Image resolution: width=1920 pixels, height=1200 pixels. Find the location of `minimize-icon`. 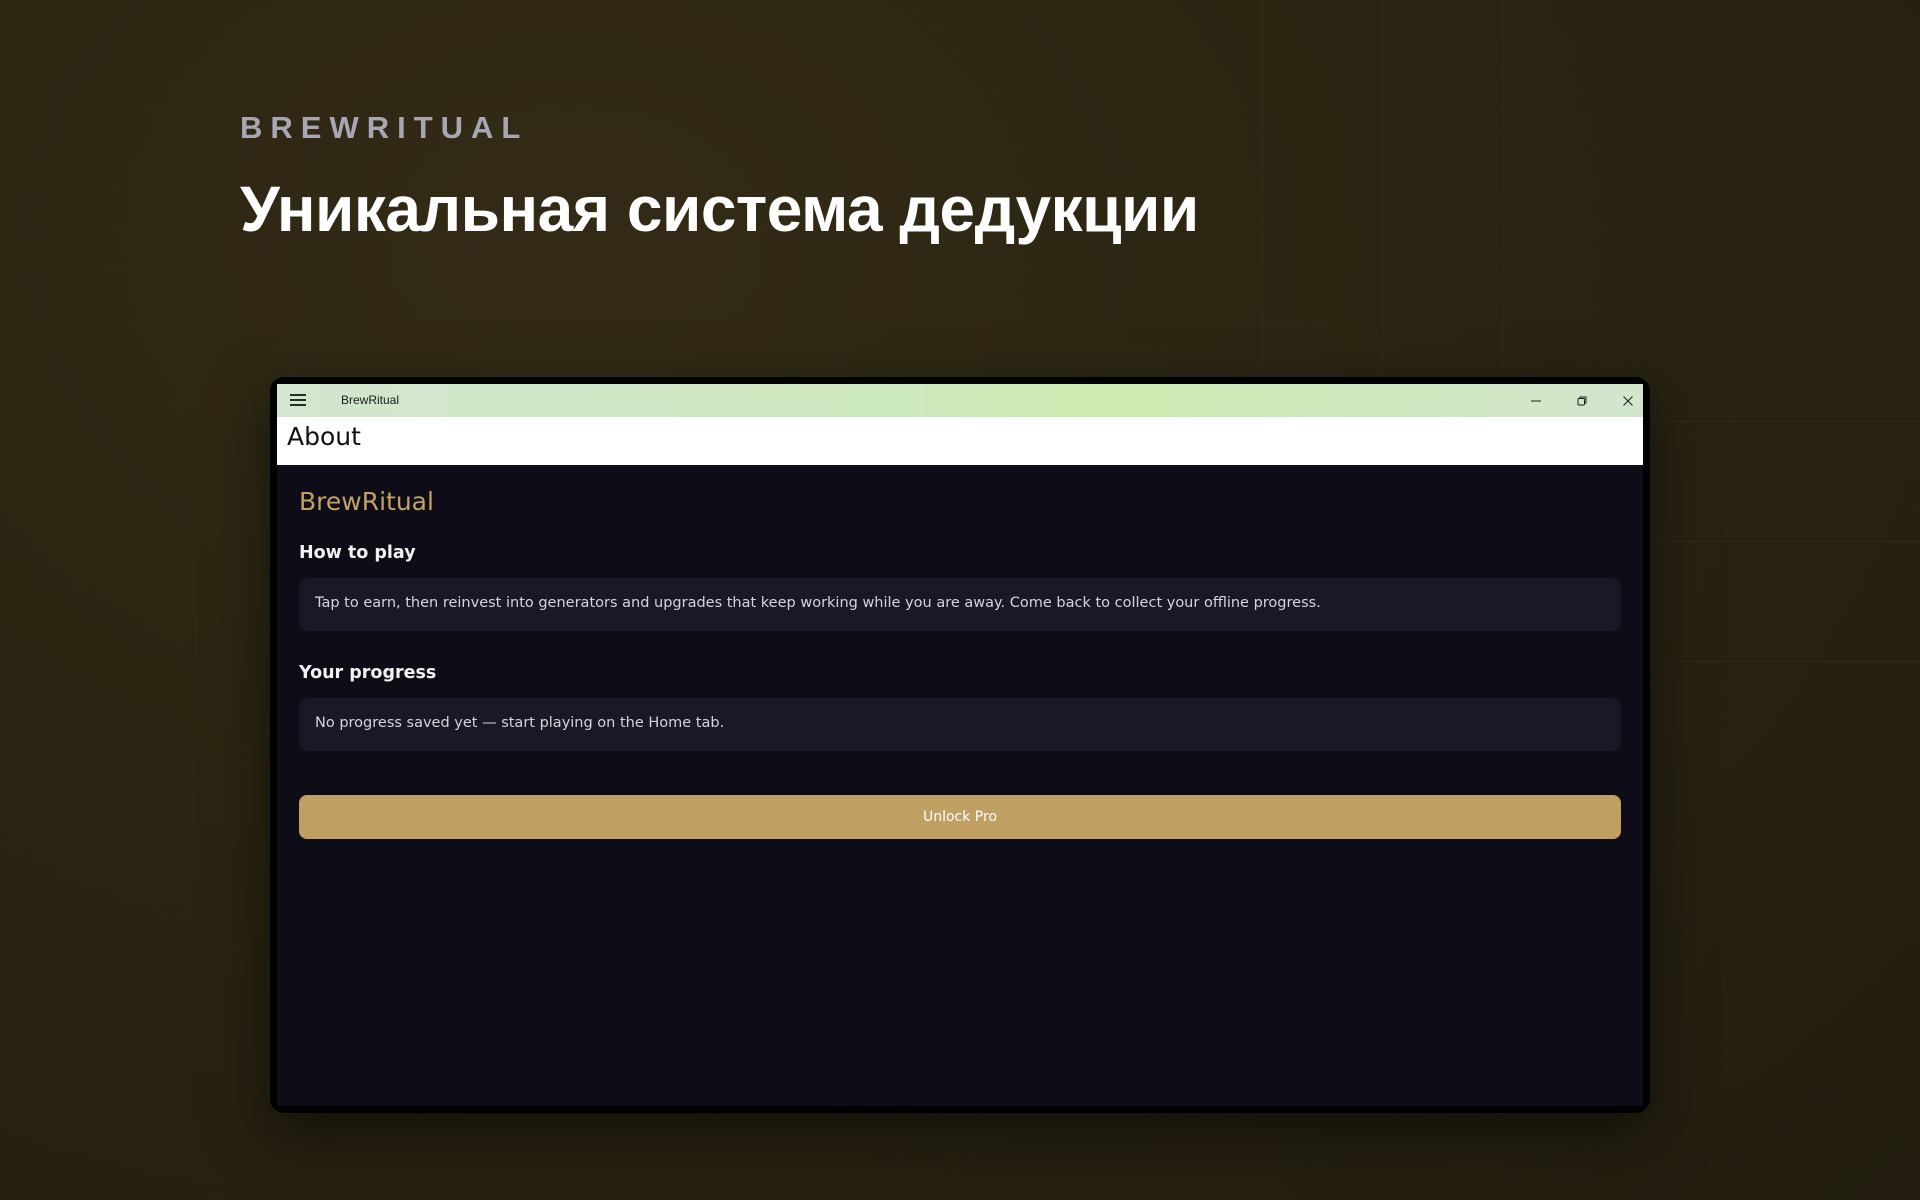

minimize-icon is located at coordinates (1536, 400).